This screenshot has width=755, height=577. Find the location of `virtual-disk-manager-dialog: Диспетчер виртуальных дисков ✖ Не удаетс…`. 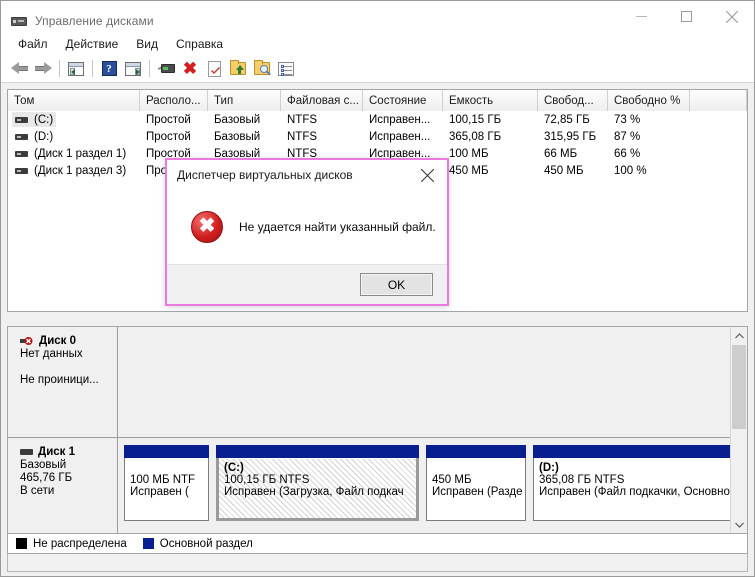

virtual-disk-manager-dialog: Диспетчер виртуальных дисков ✖ Не удаетс… is located at coordinates (307, 232).